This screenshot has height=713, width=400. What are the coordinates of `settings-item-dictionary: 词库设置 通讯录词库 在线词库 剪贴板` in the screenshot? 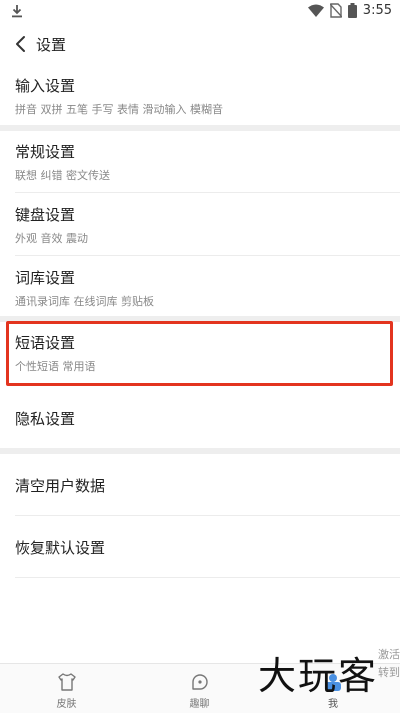 It's located at (200, 288).